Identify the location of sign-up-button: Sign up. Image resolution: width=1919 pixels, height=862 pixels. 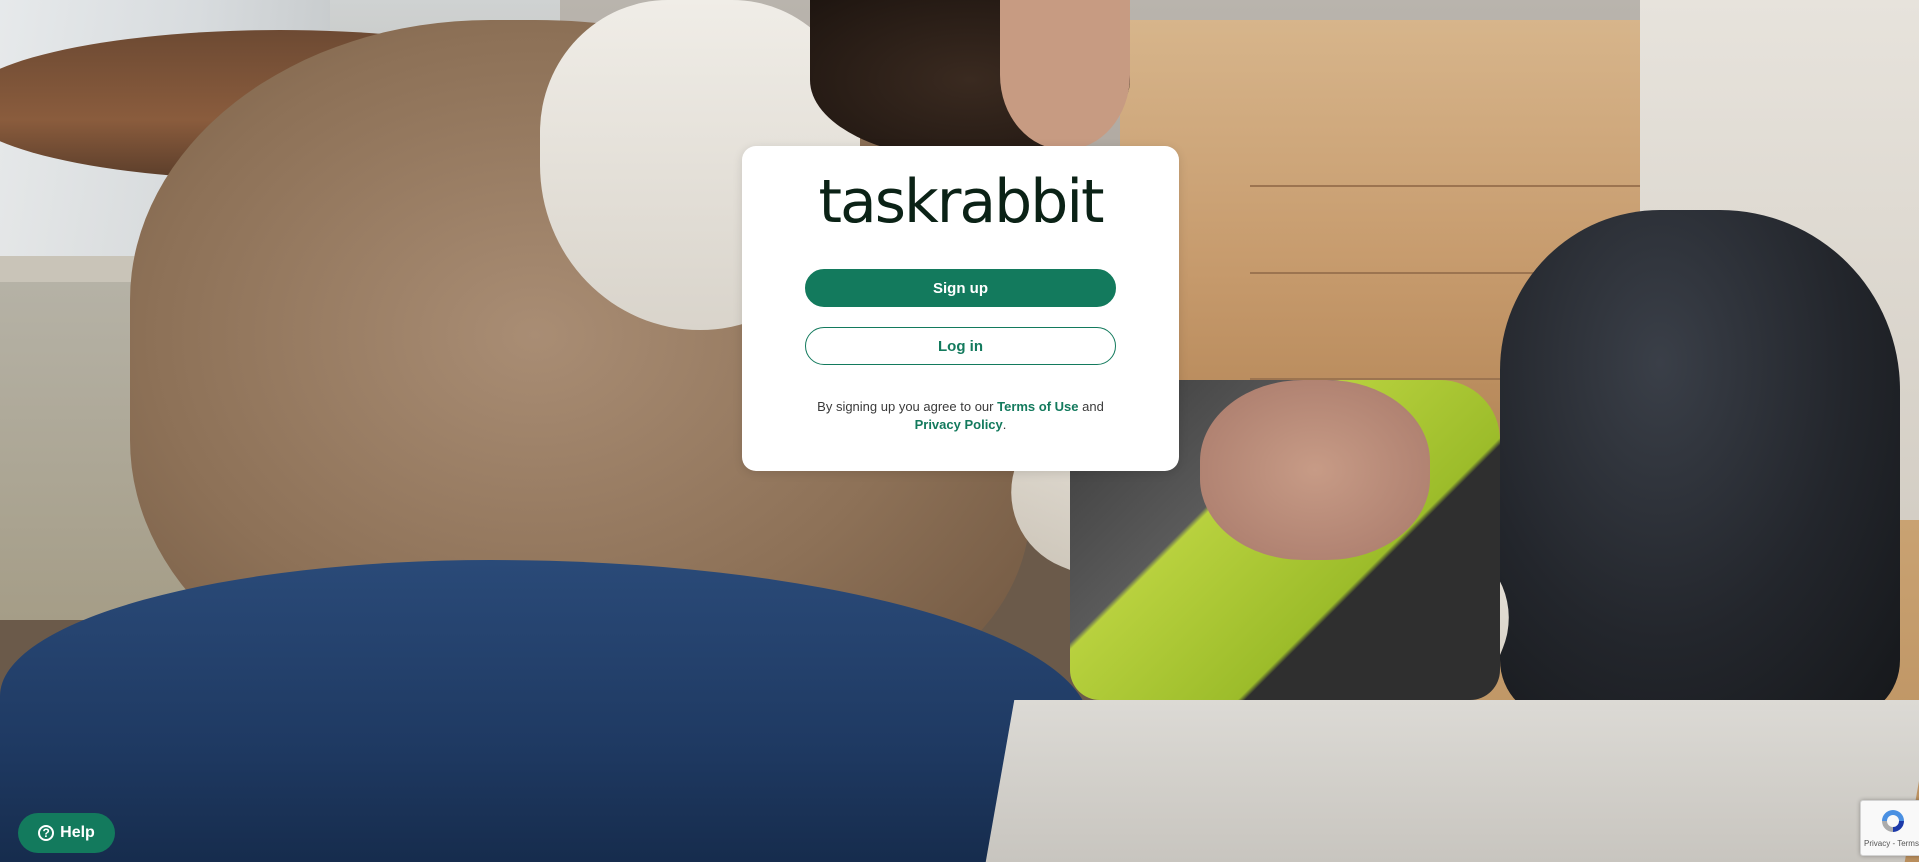
(960, 288).